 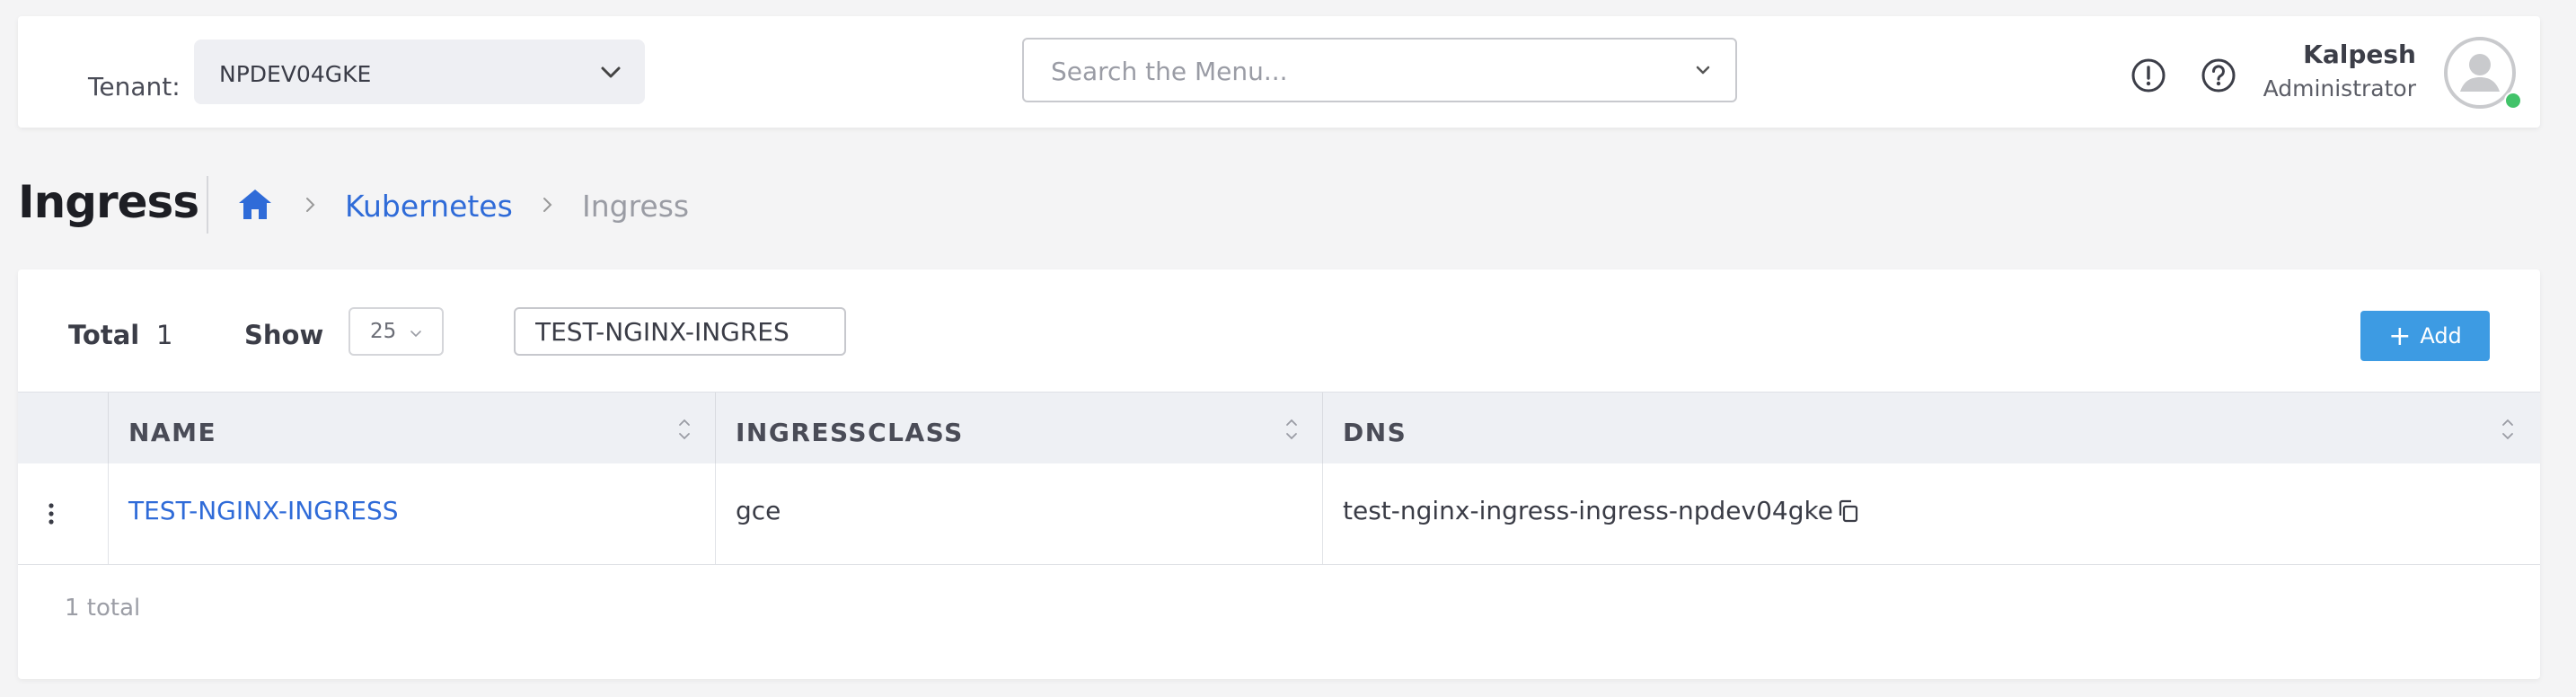 I want to click on column-header-ingressclass: INGRESSCLASS, so click(x=1019, y=428).